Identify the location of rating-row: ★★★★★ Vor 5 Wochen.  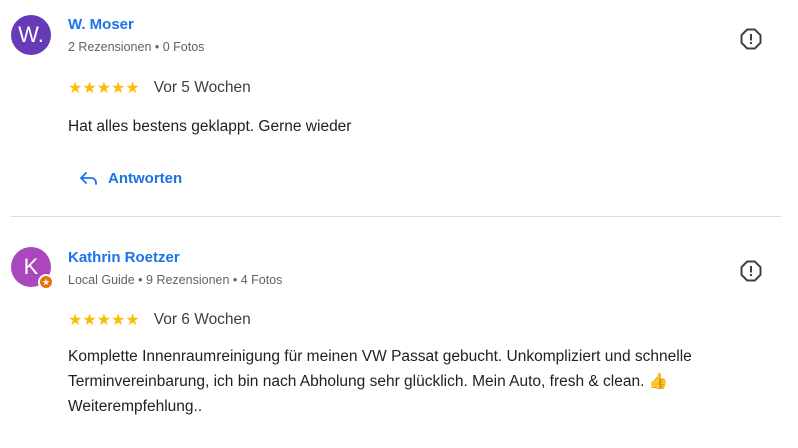
(159, 87).